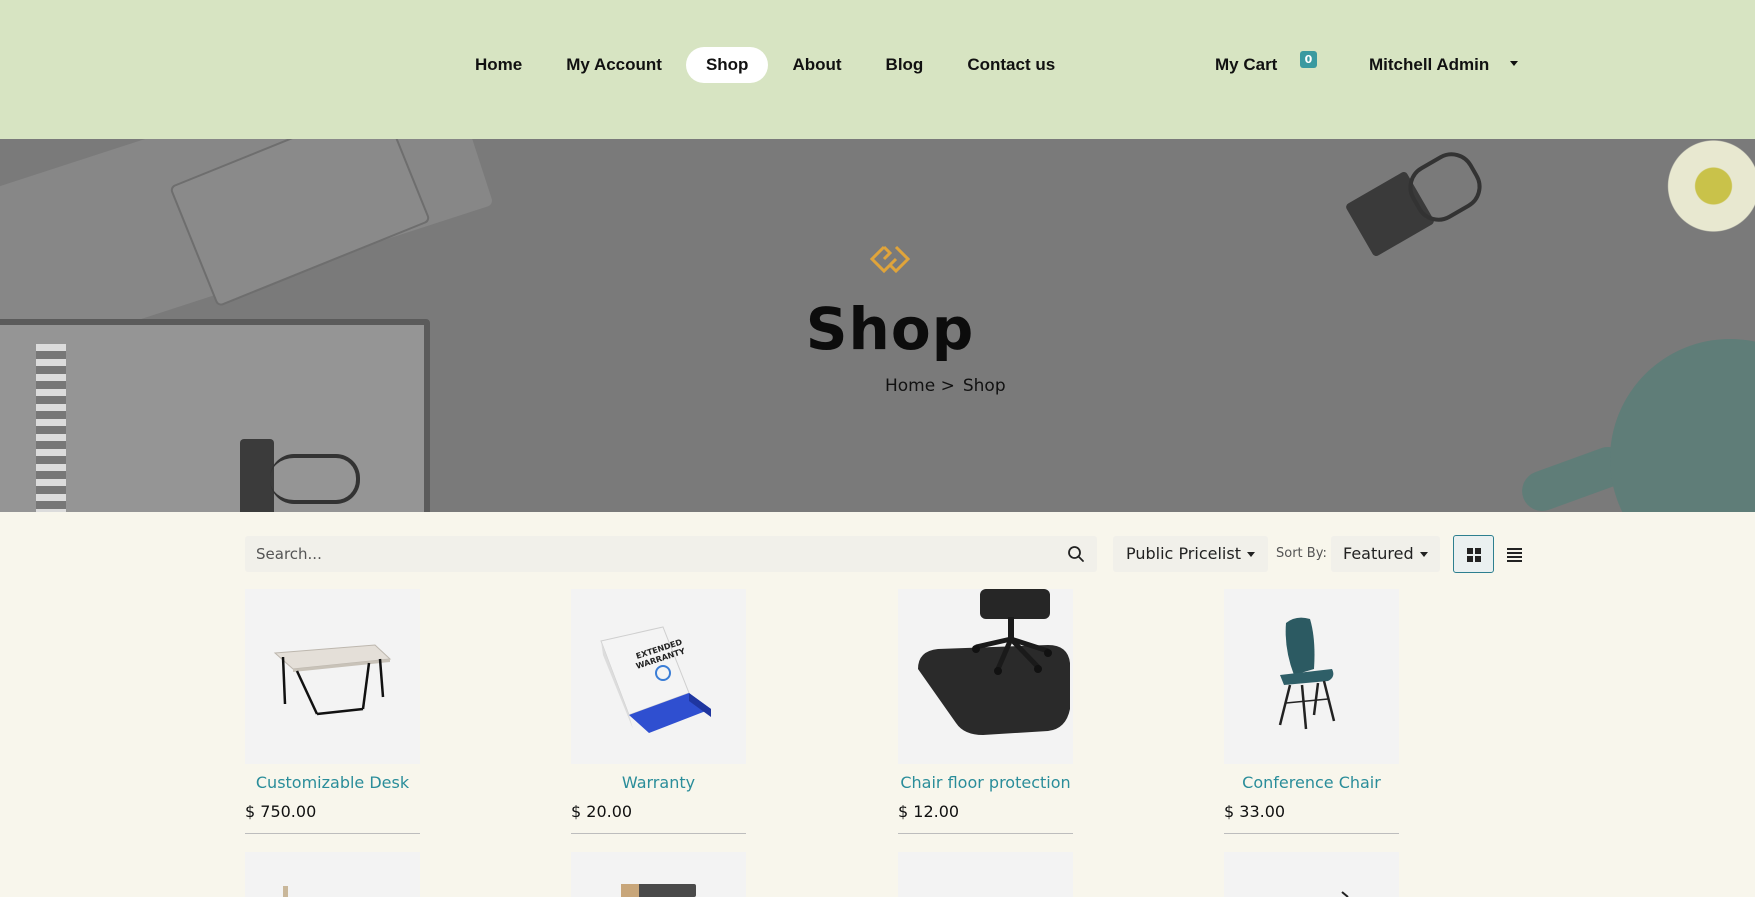 This screenshot has width=1755, height=897. I want to click on product-card: Conference Chair $ 33.00, so click(1311, 711).